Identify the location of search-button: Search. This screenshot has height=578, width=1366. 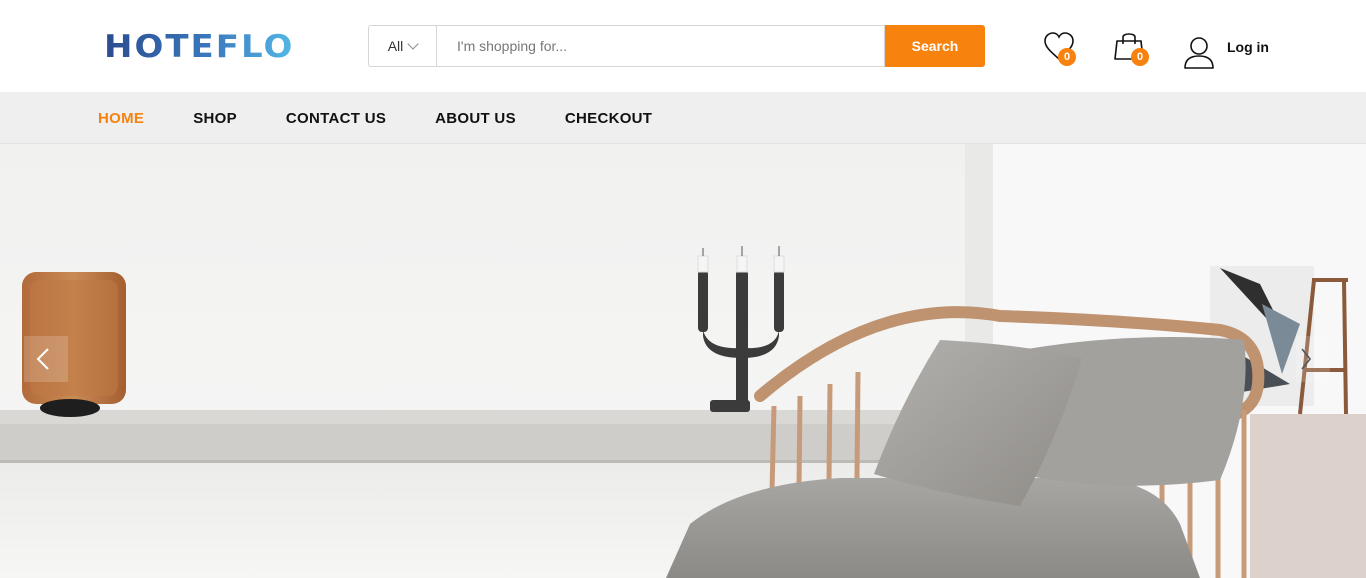
(935, 46).